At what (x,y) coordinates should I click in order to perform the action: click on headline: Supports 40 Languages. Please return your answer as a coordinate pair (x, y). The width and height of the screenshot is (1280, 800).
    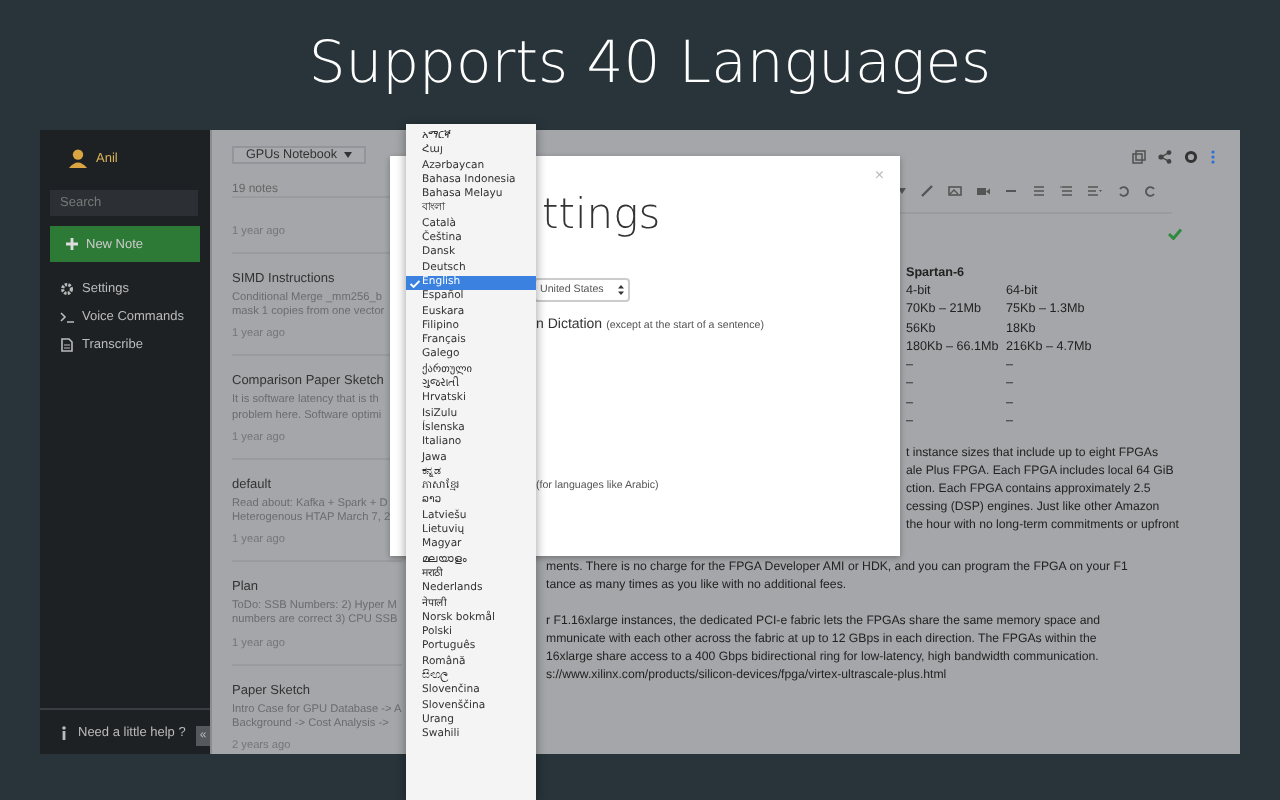
    Looking at the image, I should click on (650, 63).